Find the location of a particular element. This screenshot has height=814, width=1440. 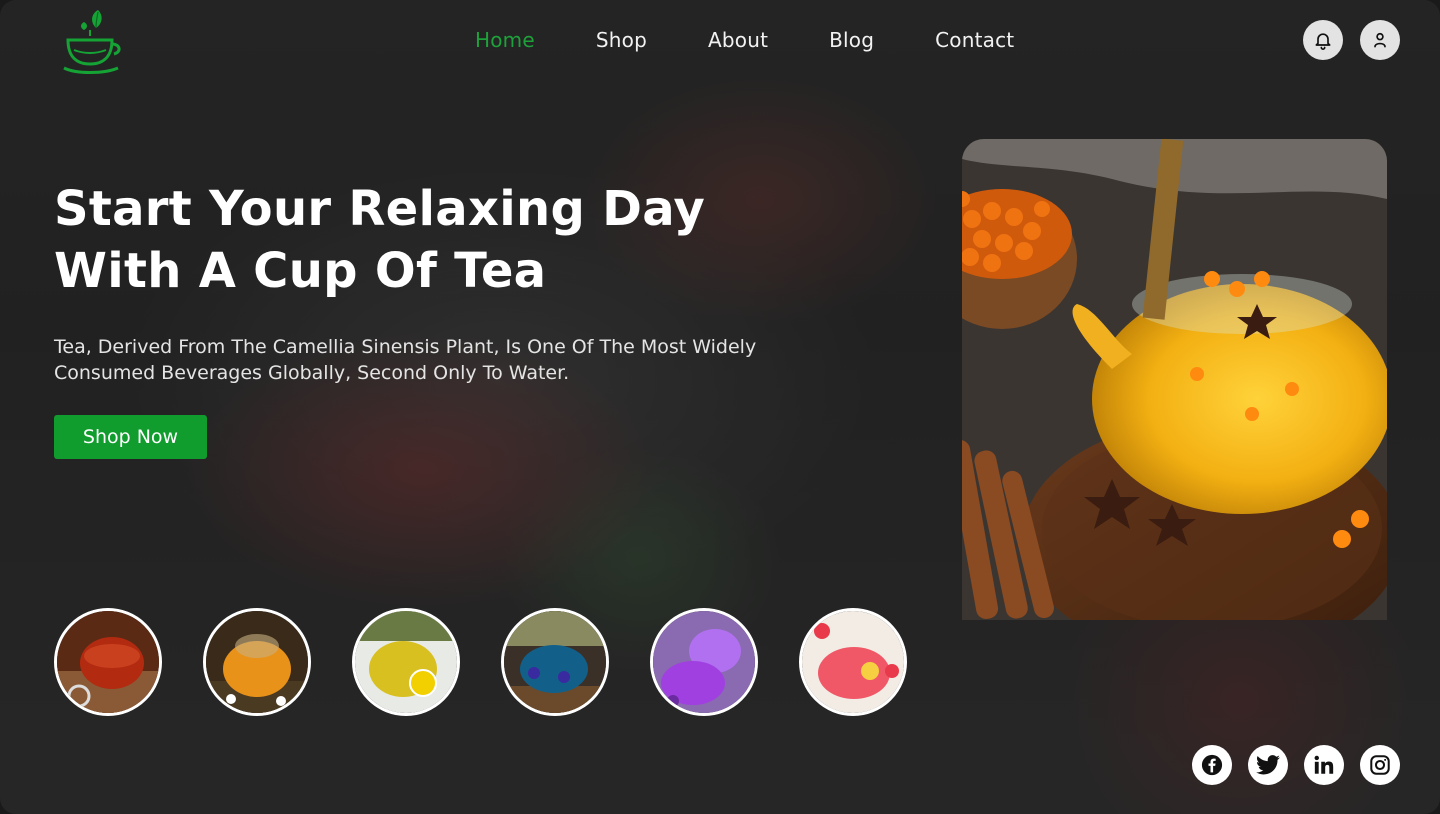

tea-thumbnails is located at coordinates (480, 662).